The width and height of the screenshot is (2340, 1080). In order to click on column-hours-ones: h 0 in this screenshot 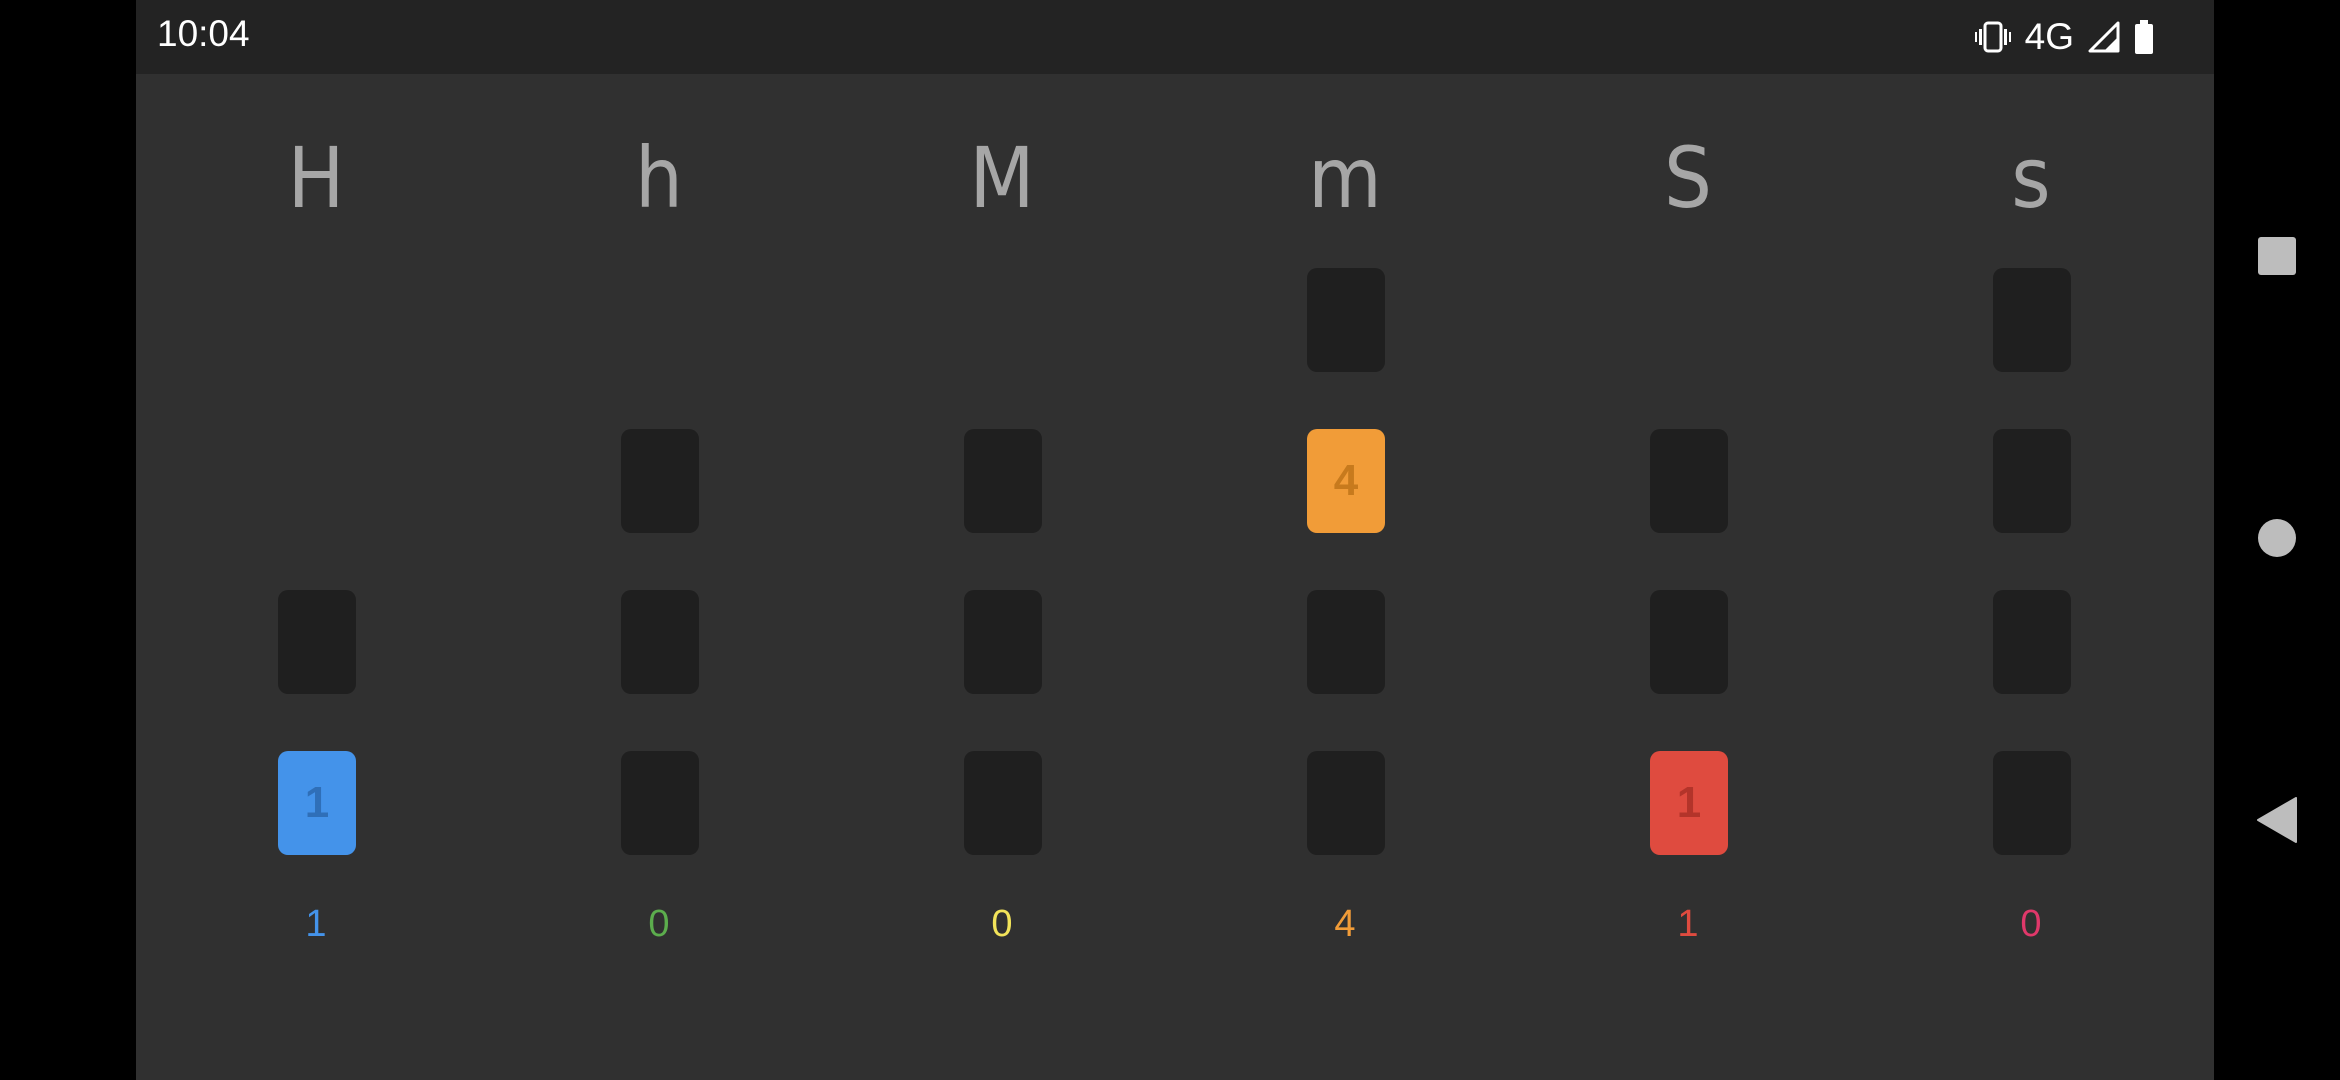, I will do `click(659, 540)`.